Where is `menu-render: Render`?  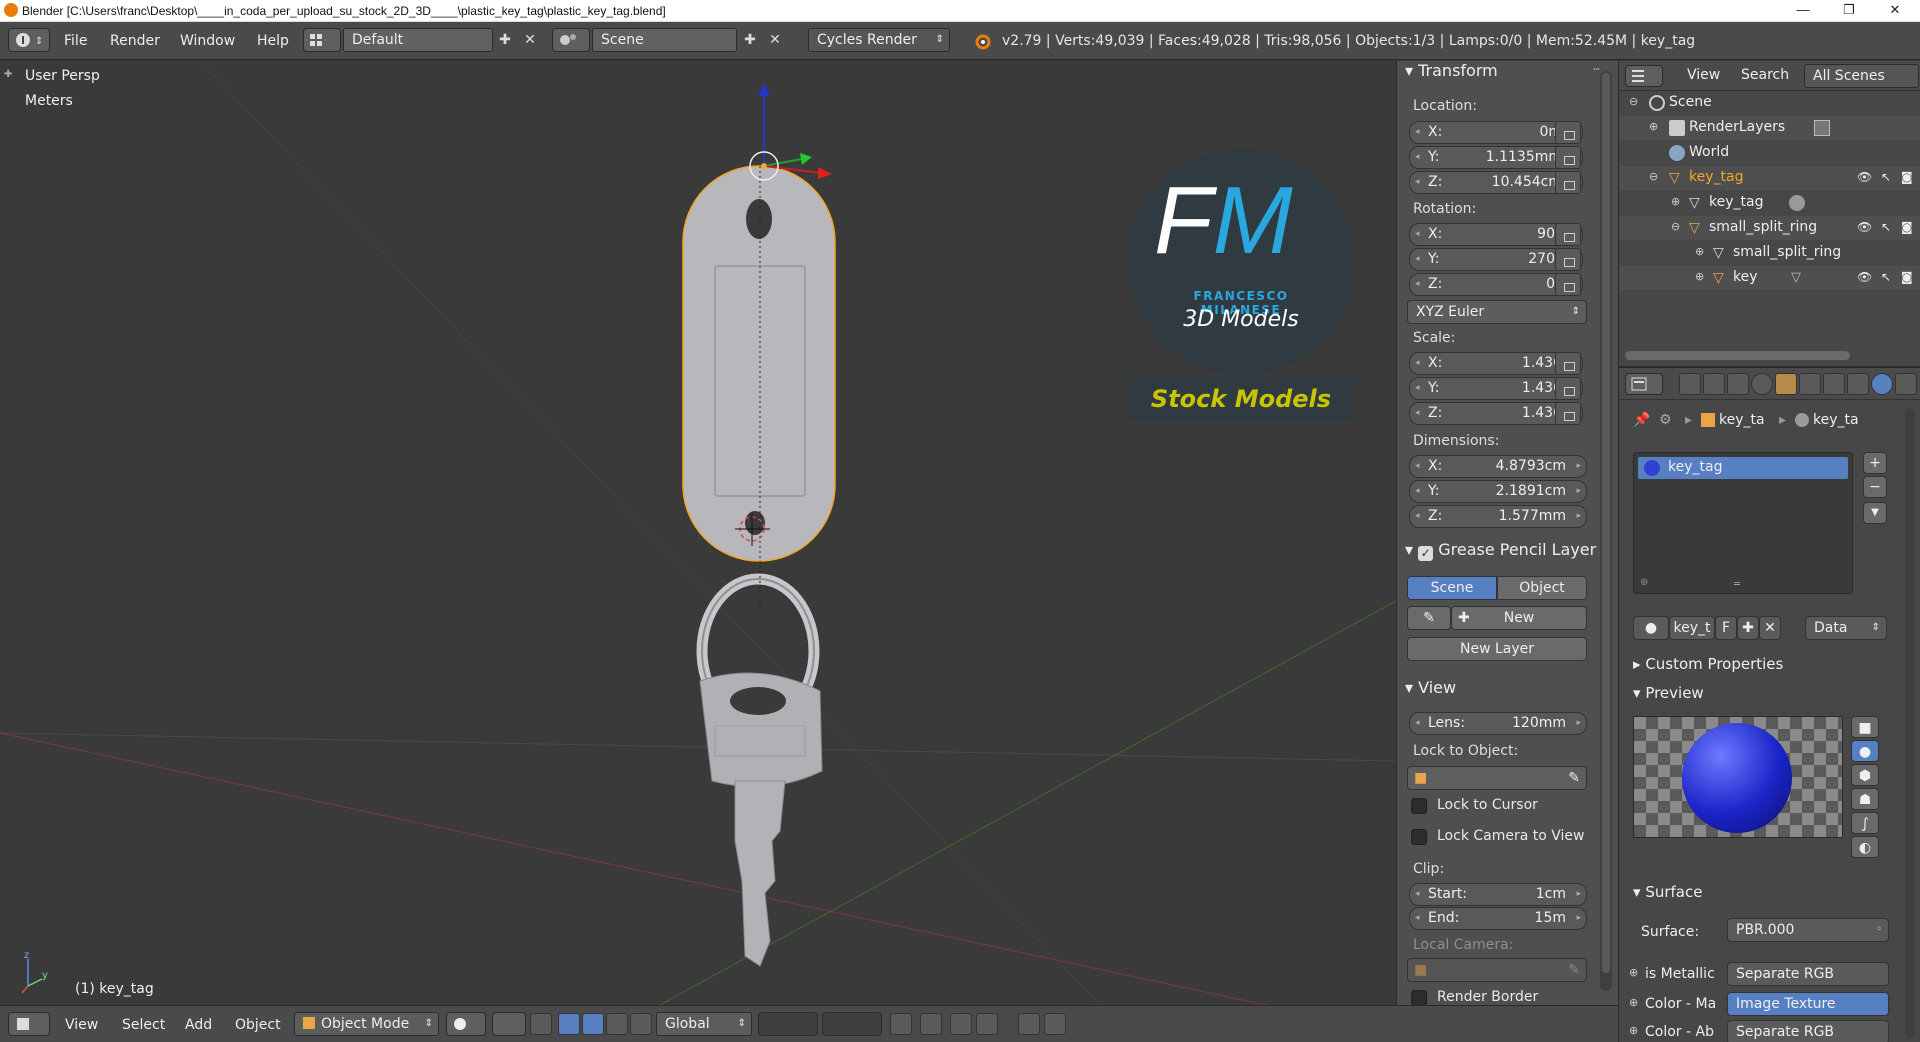
menu-render: Render is located at coordinates (135, 41).